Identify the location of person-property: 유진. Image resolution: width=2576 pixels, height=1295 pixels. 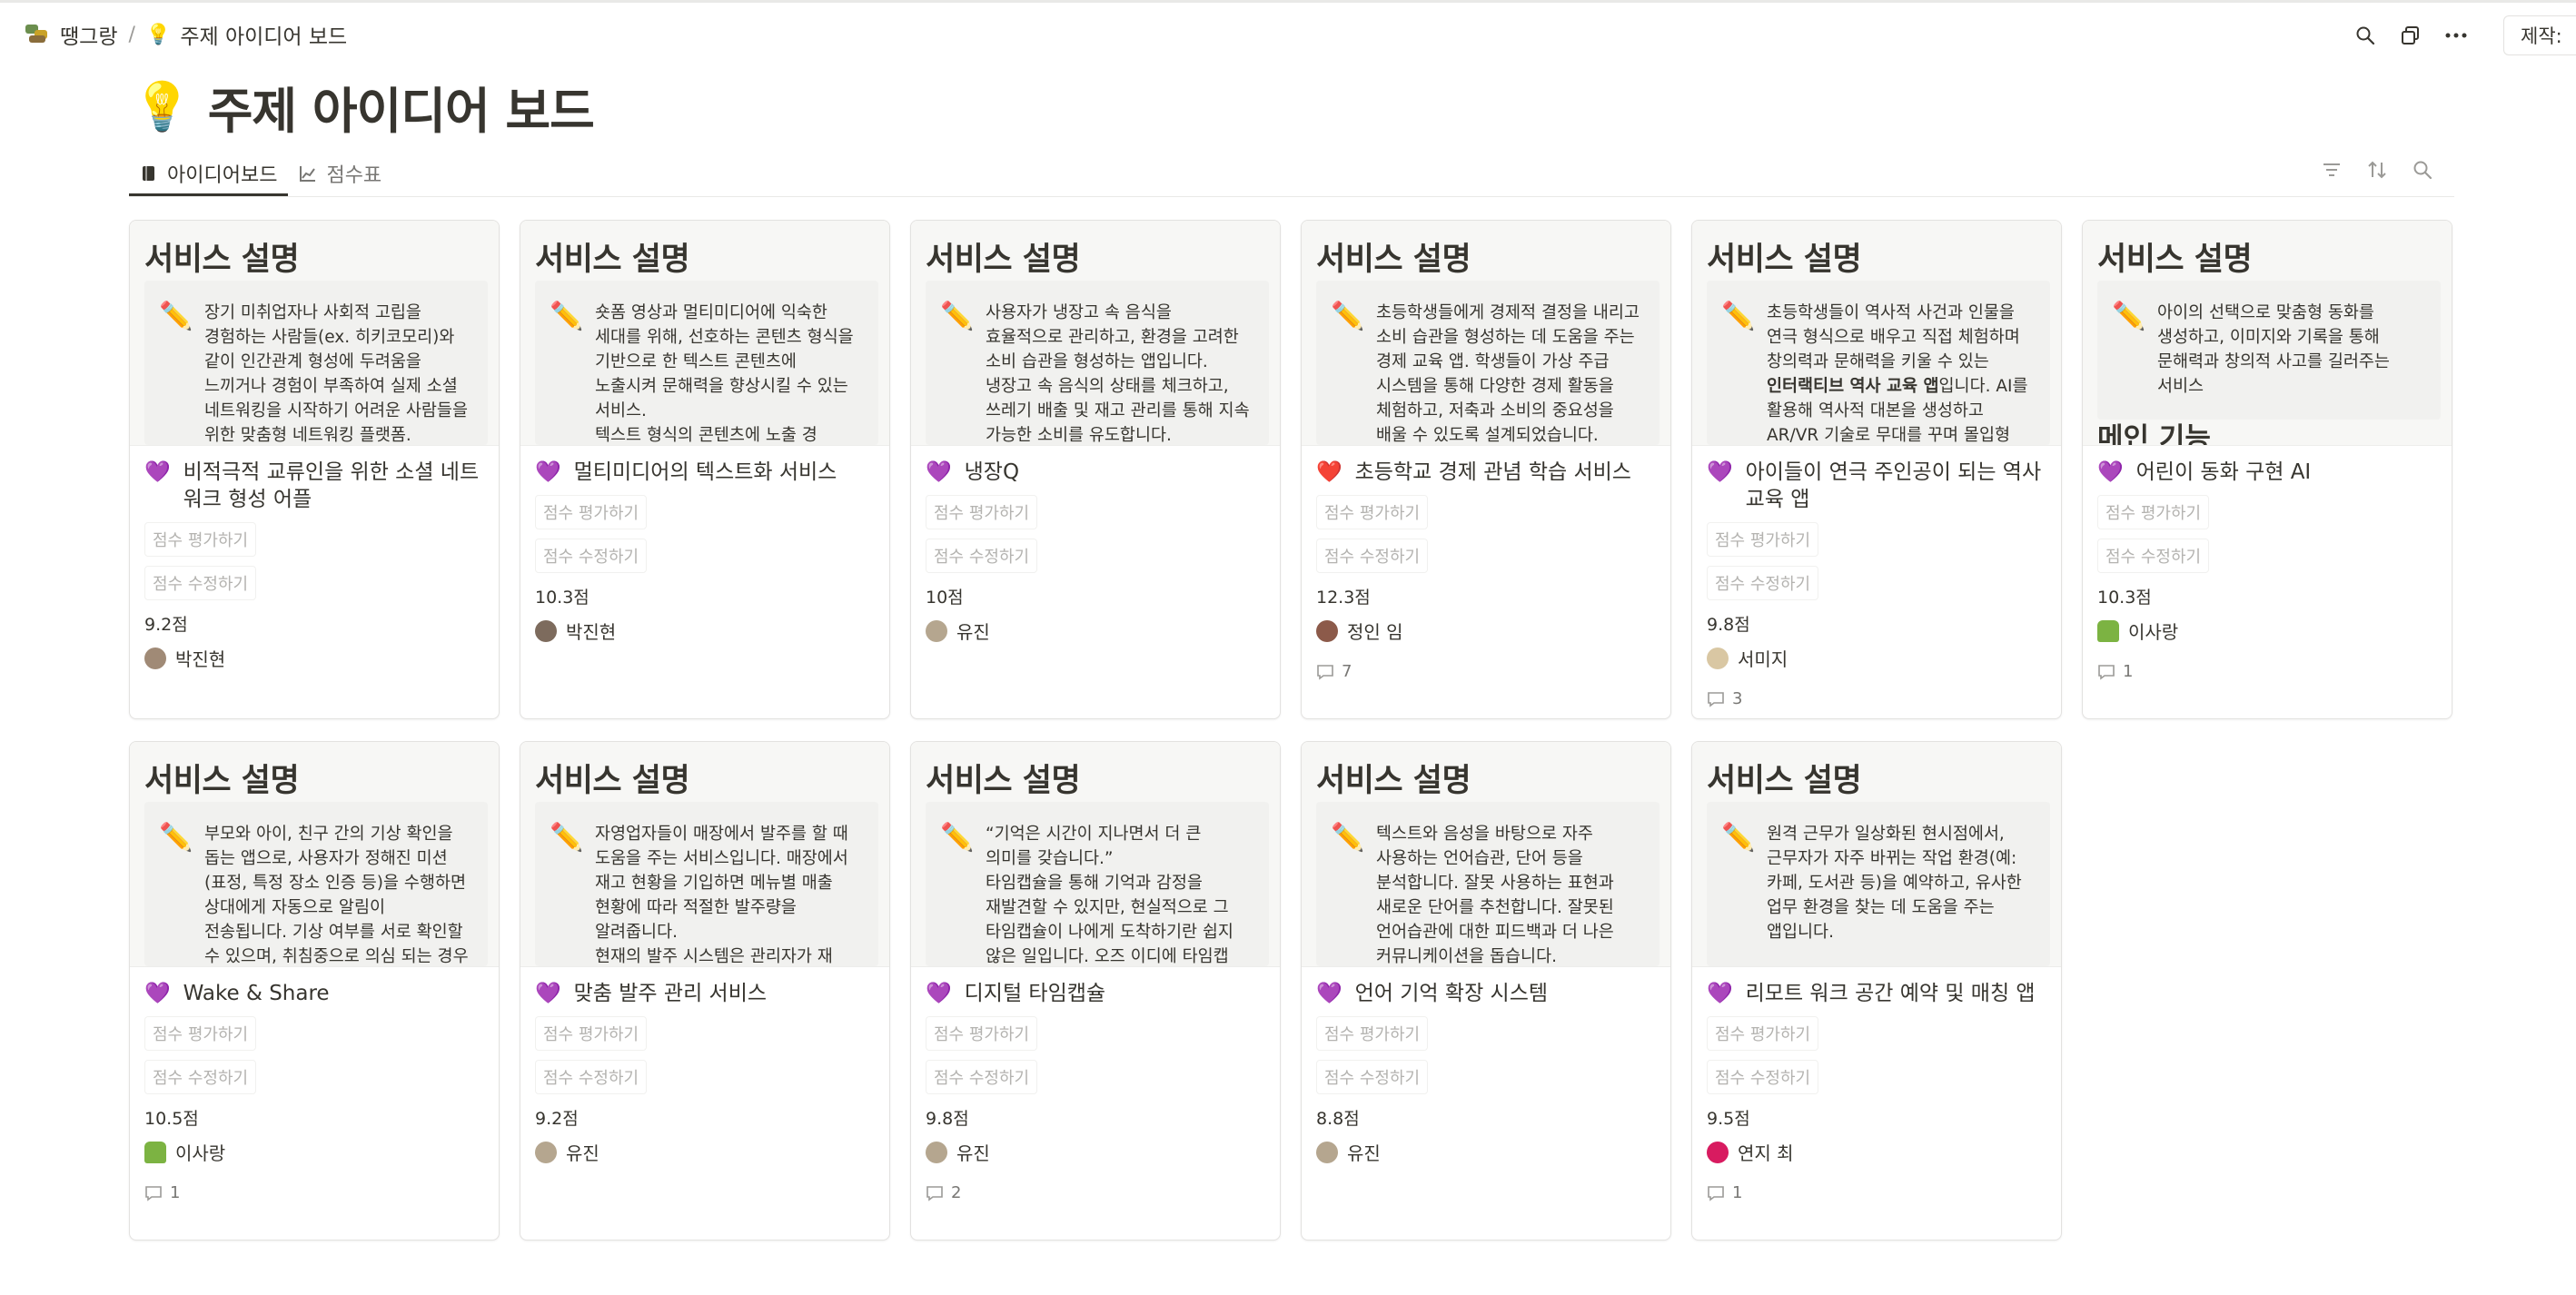
(705, 1152).